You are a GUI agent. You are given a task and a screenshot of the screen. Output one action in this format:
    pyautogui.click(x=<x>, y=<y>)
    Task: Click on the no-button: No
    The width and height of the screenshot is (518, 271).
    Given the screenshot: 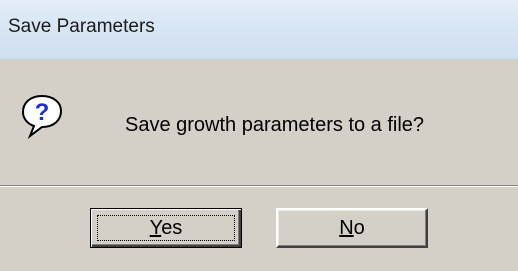 What is the action you would take?
    pyautogui.click(x=352, y=228)
    